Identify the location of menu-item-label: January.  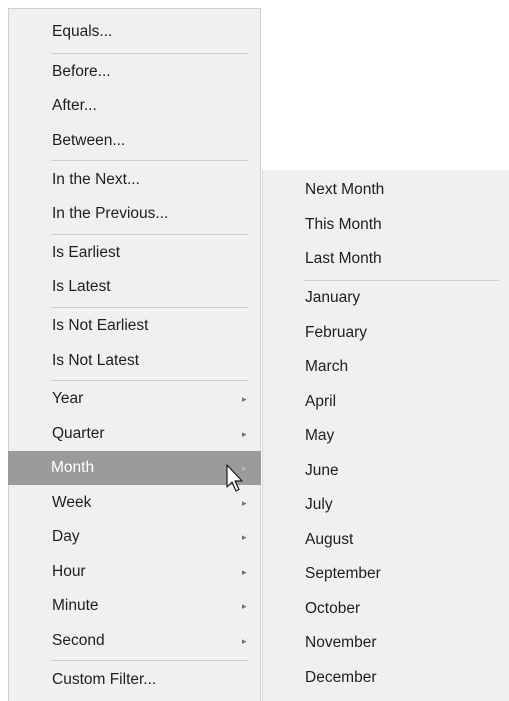
(333, 297).